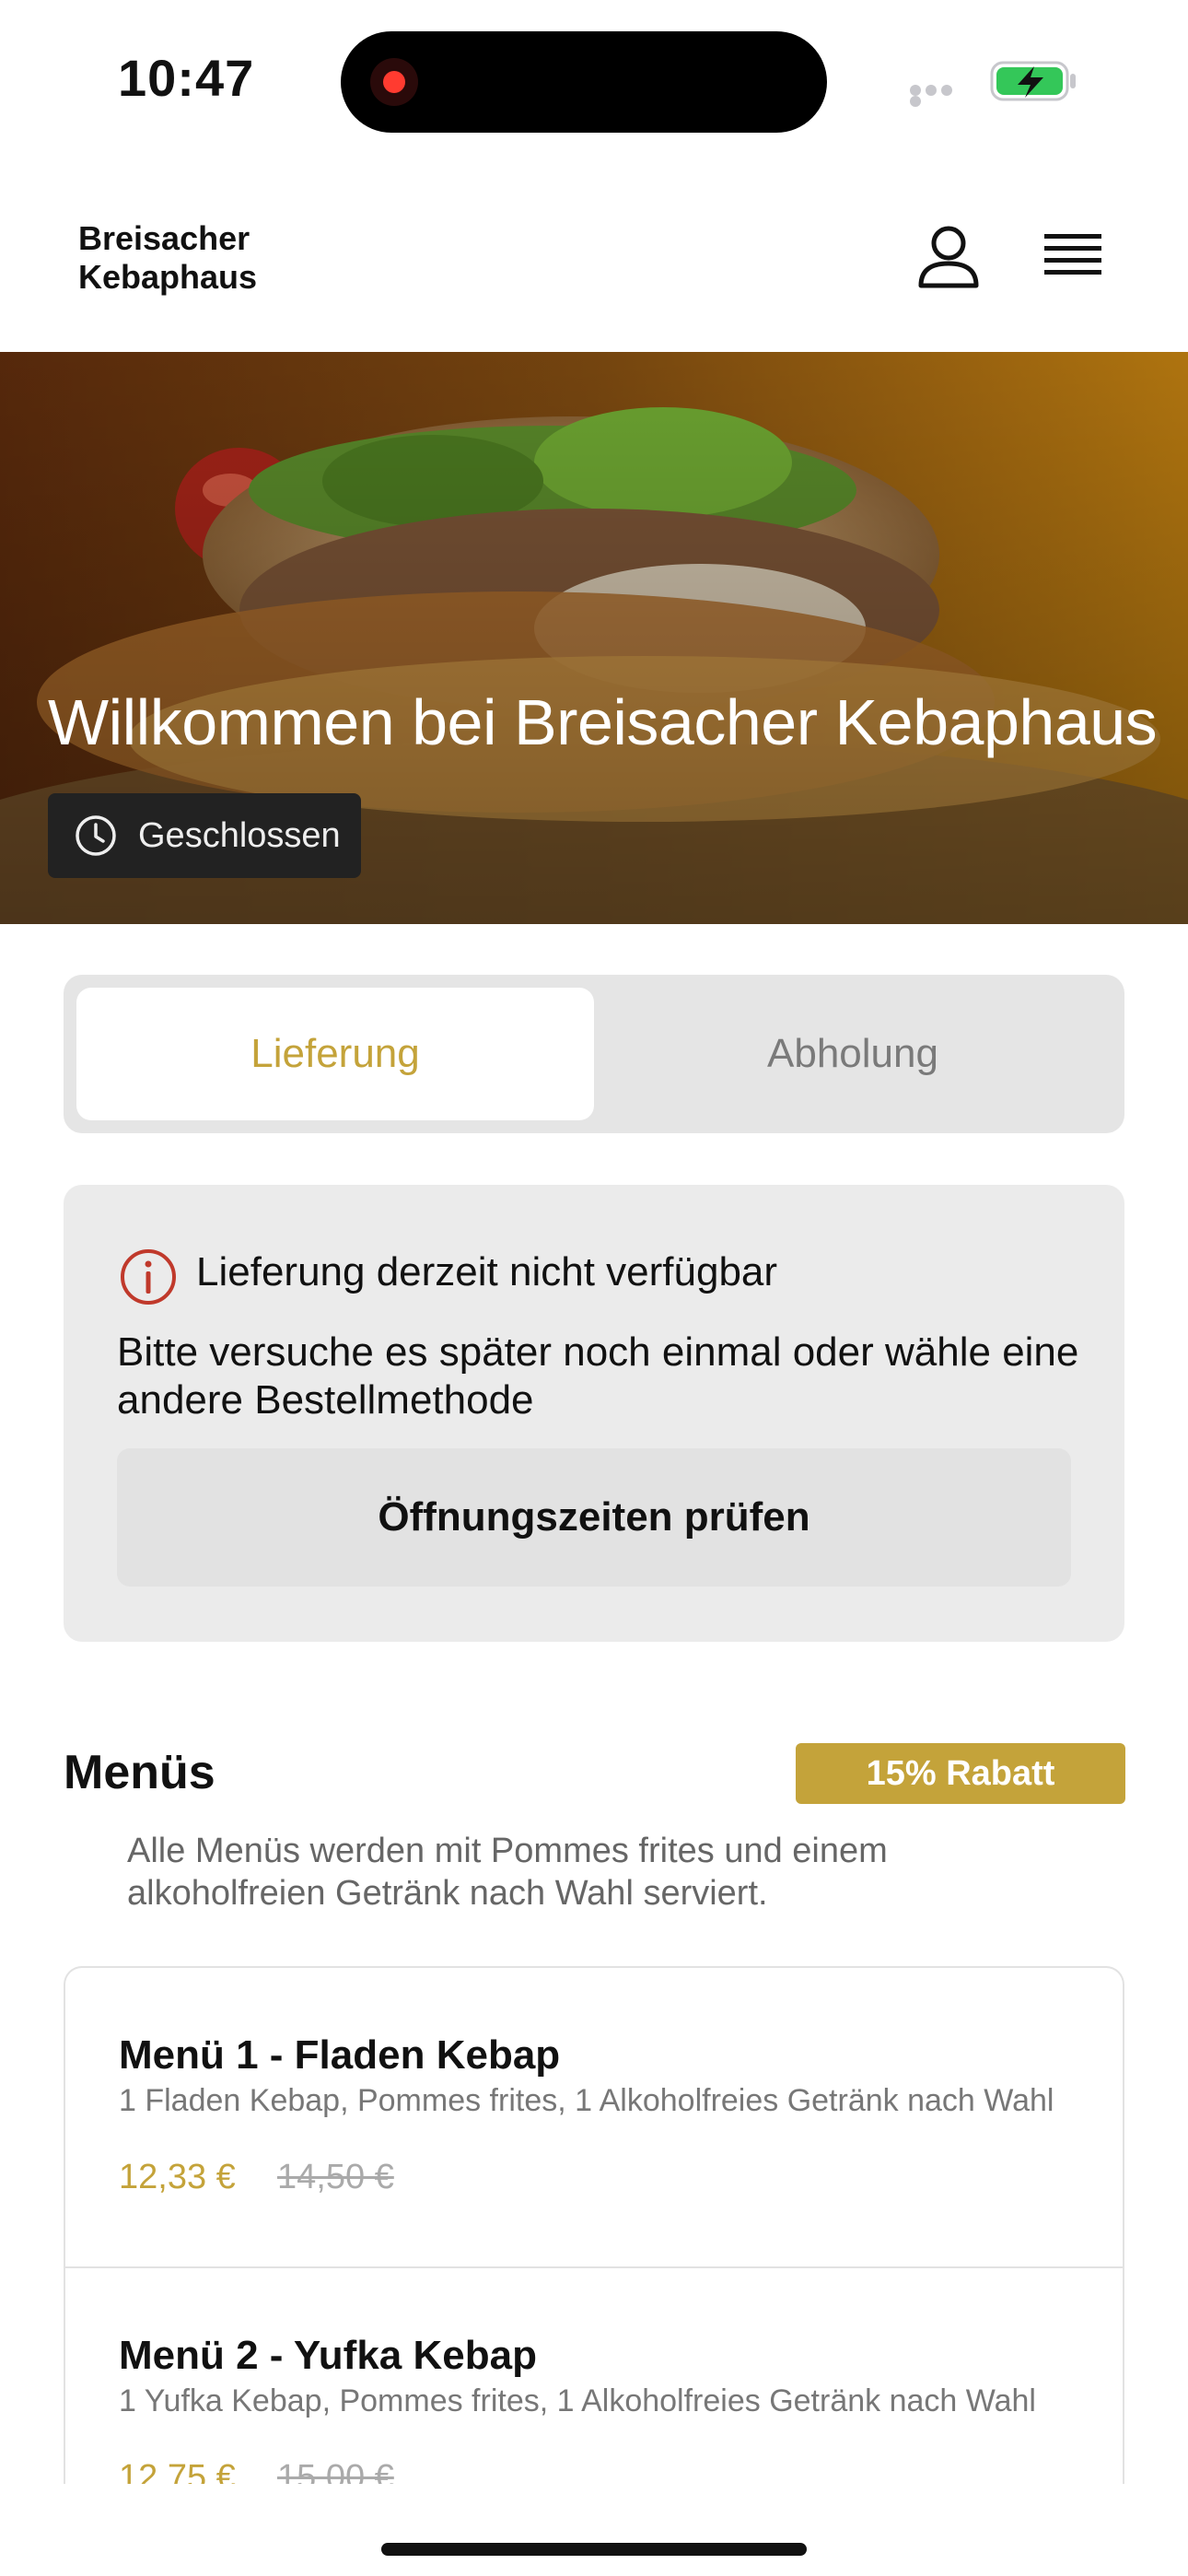  Describe the element at coordinates (948, 258) in the screenshot. I see `user-account-icon` at that location.